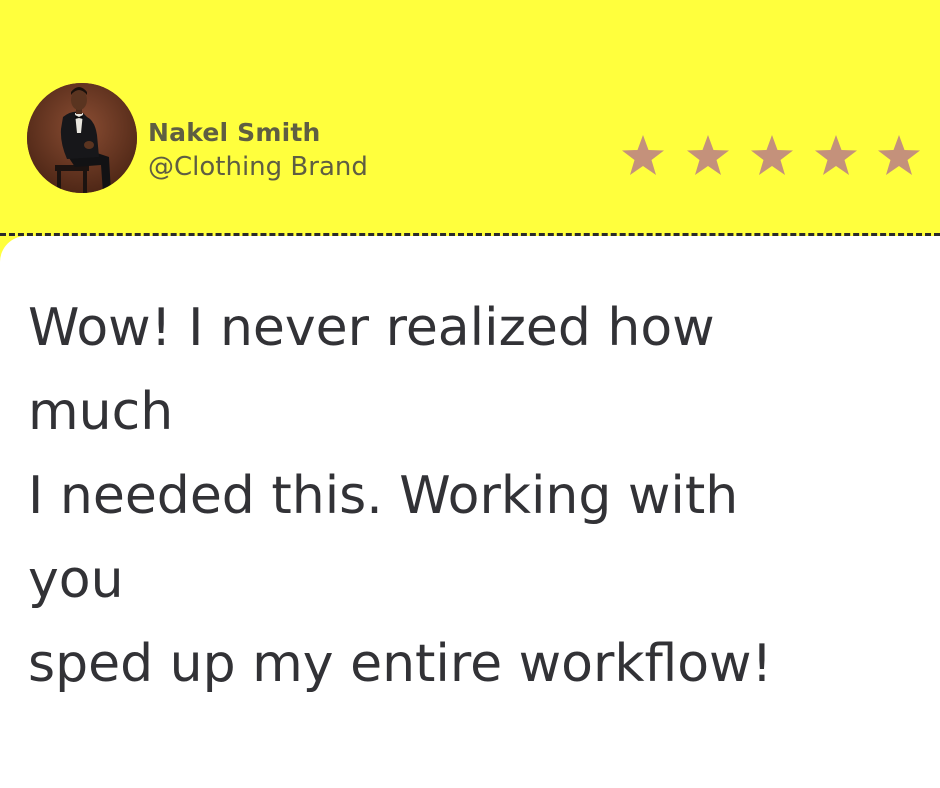 This screenshot has height=788, width=940. What do you see at coordinates (76, 580) in the screenshot?
I see `review-line: you` at bounding box center [76, 580].